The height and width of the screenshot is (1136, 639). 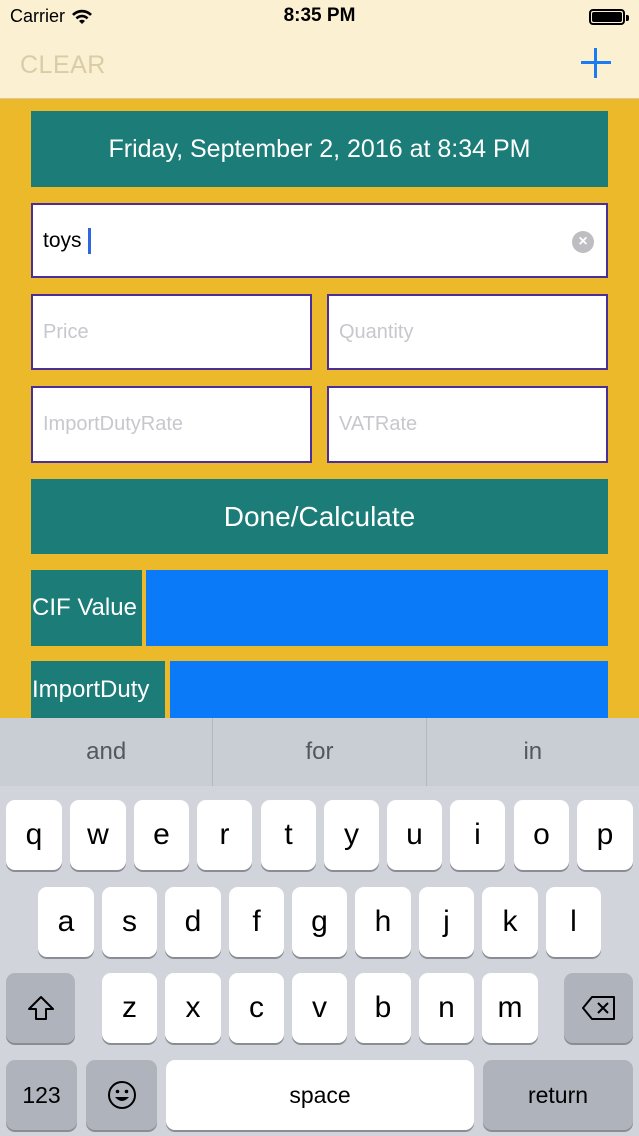 I want to click on key-u: u, so click(x=414, y=835).